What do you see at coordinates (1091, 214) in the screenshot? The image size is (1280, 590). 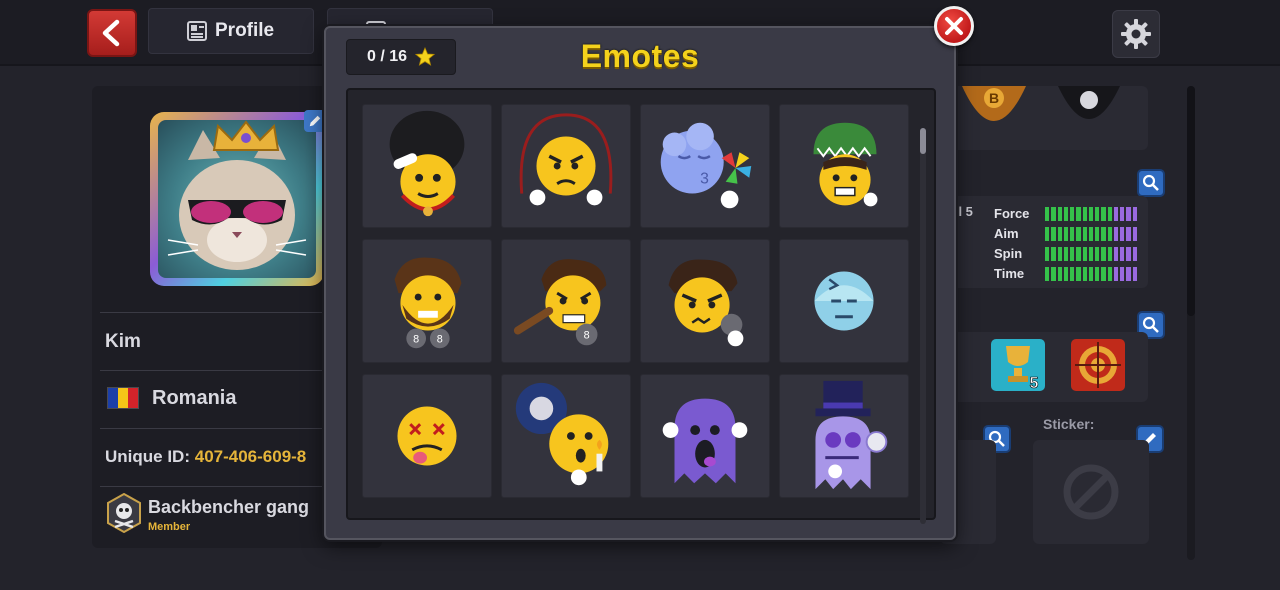 I see `stat-force-bar` at bounding box center [1091, 214].